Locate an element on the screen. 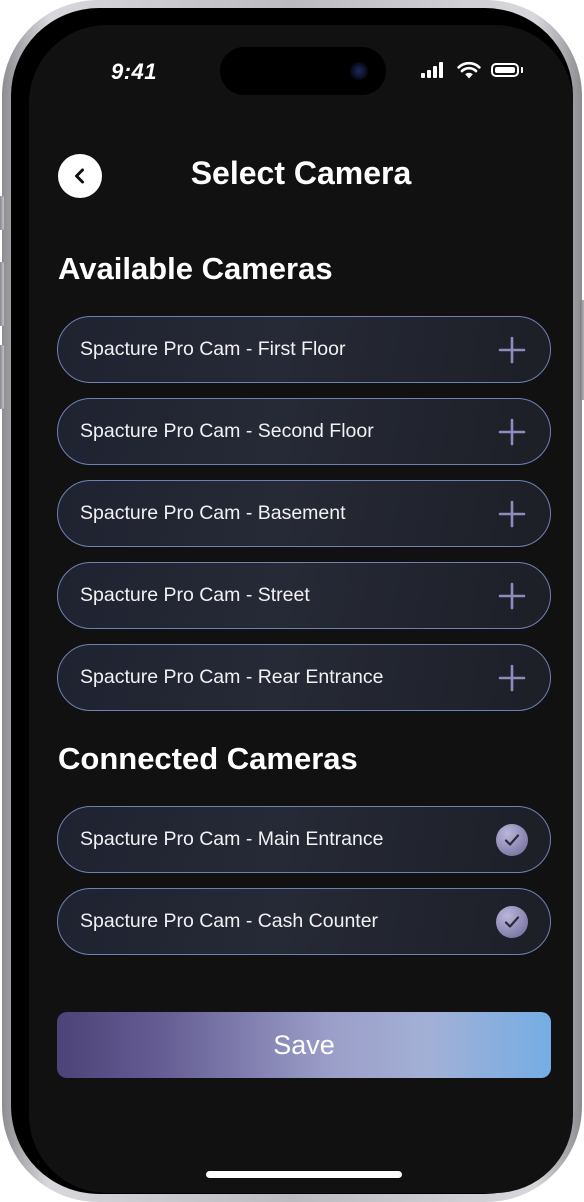 The height and width of the screenshot is (1202, 584). home-indicator is located at coordinates (304, 1174).